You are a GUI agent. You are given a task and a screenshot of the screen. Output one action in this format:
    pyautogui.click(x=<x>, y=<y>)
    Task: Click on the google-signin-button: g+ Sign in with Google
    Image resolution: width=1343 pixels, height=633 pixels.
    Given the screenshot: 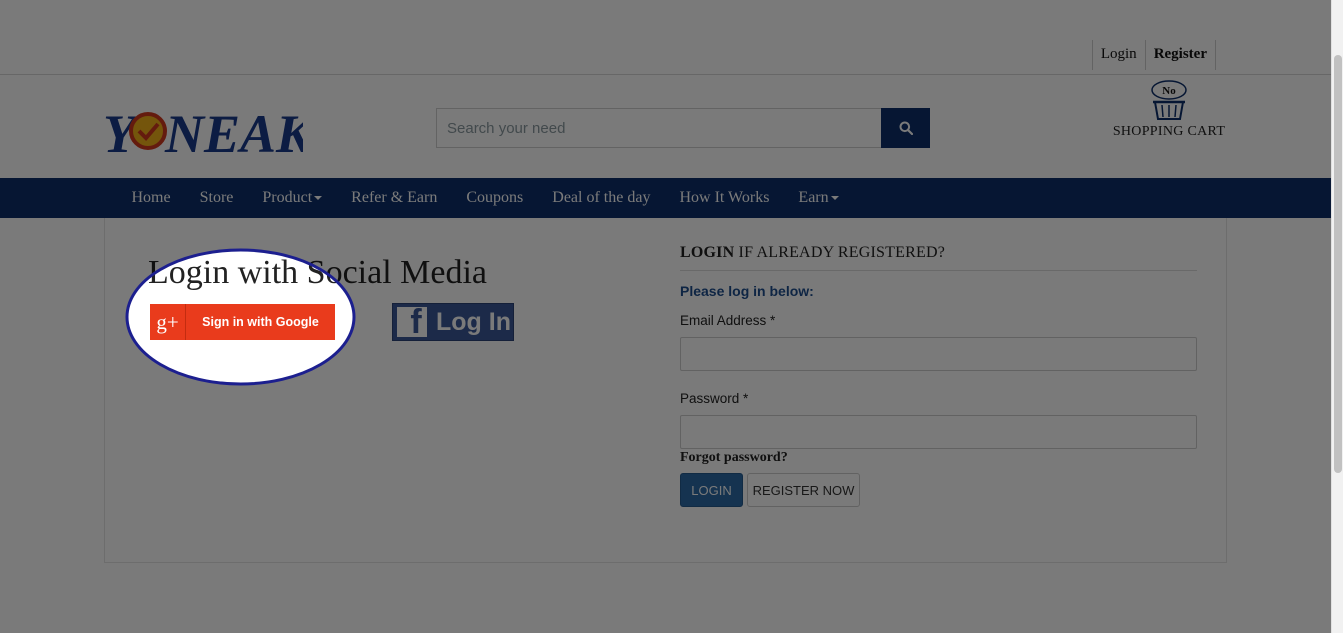 What is the action you would take?
    pyautogui.click(x=242, y=322)
    